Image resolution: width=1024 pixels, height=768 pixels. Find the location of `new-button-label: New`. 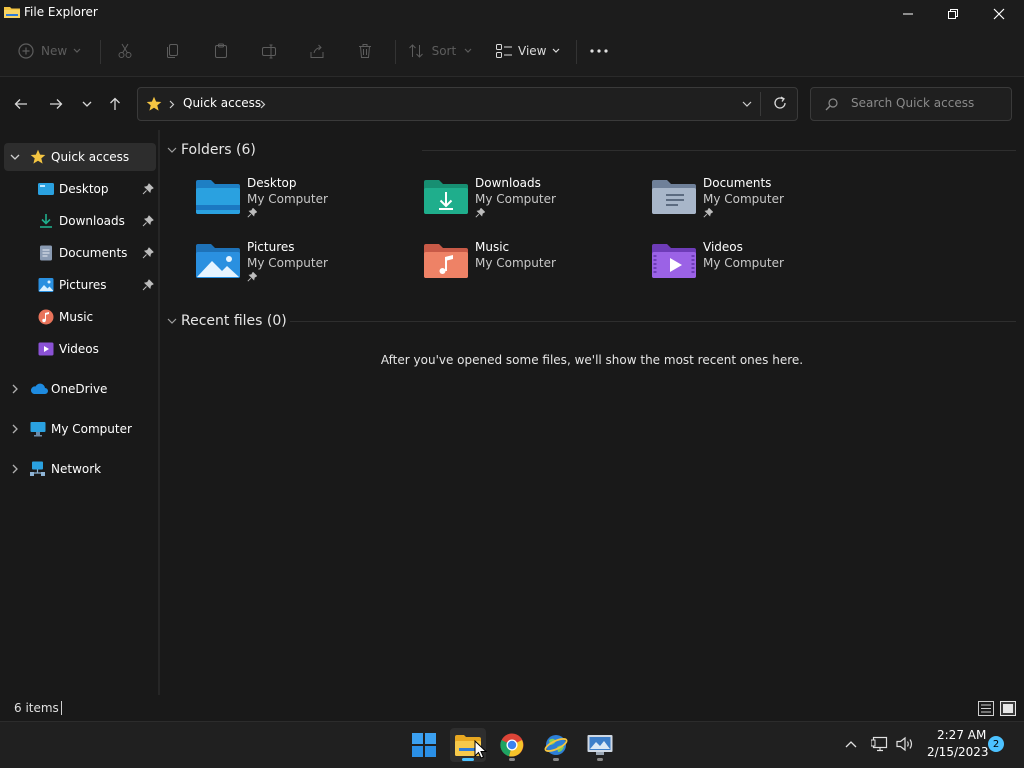

new-button-label: New is located at coordinates (54, 51).